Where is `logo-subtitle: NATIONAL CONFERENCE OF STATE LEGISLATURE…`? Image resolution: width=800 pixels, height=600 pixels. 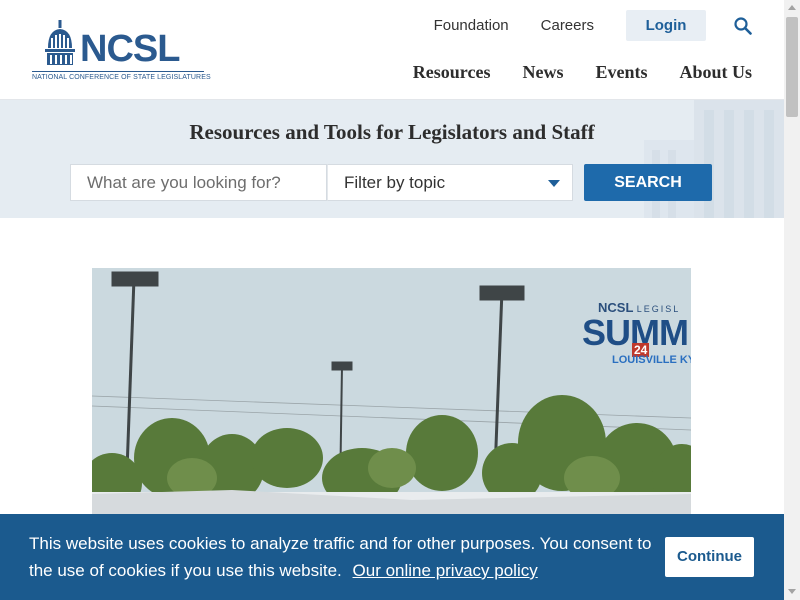
logo-subtitle: NATIONAL CONFERENCE OF STATE LEGISLATURE… is located at coordinates (121, 76).